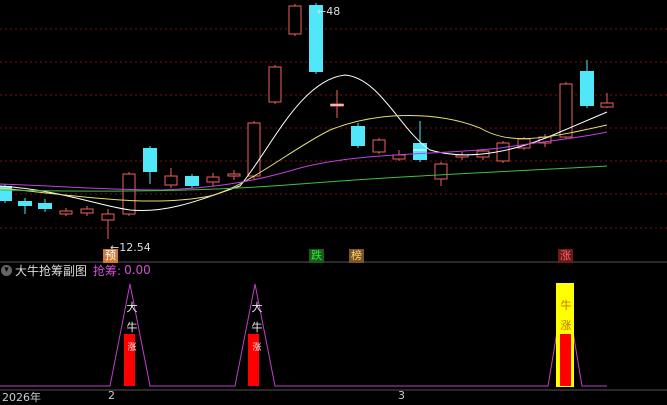 This screenshot has width=667, height=405. Describe the element at coordinates (51, 270) in the screenshot. I see `sub-chart-title: 大牛抢筹副图` at that location.